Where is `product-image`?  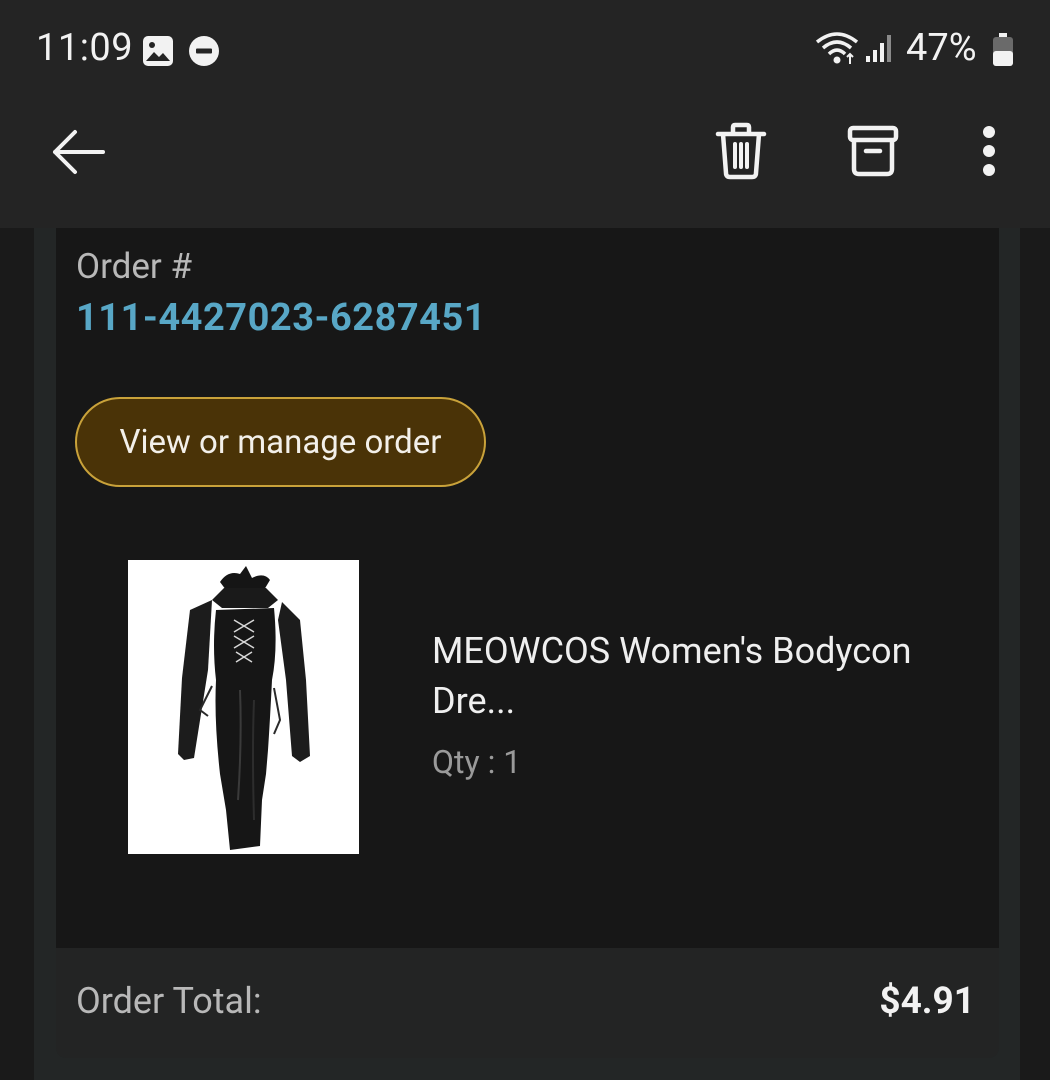
product-image is located at coordinates (243, 707).